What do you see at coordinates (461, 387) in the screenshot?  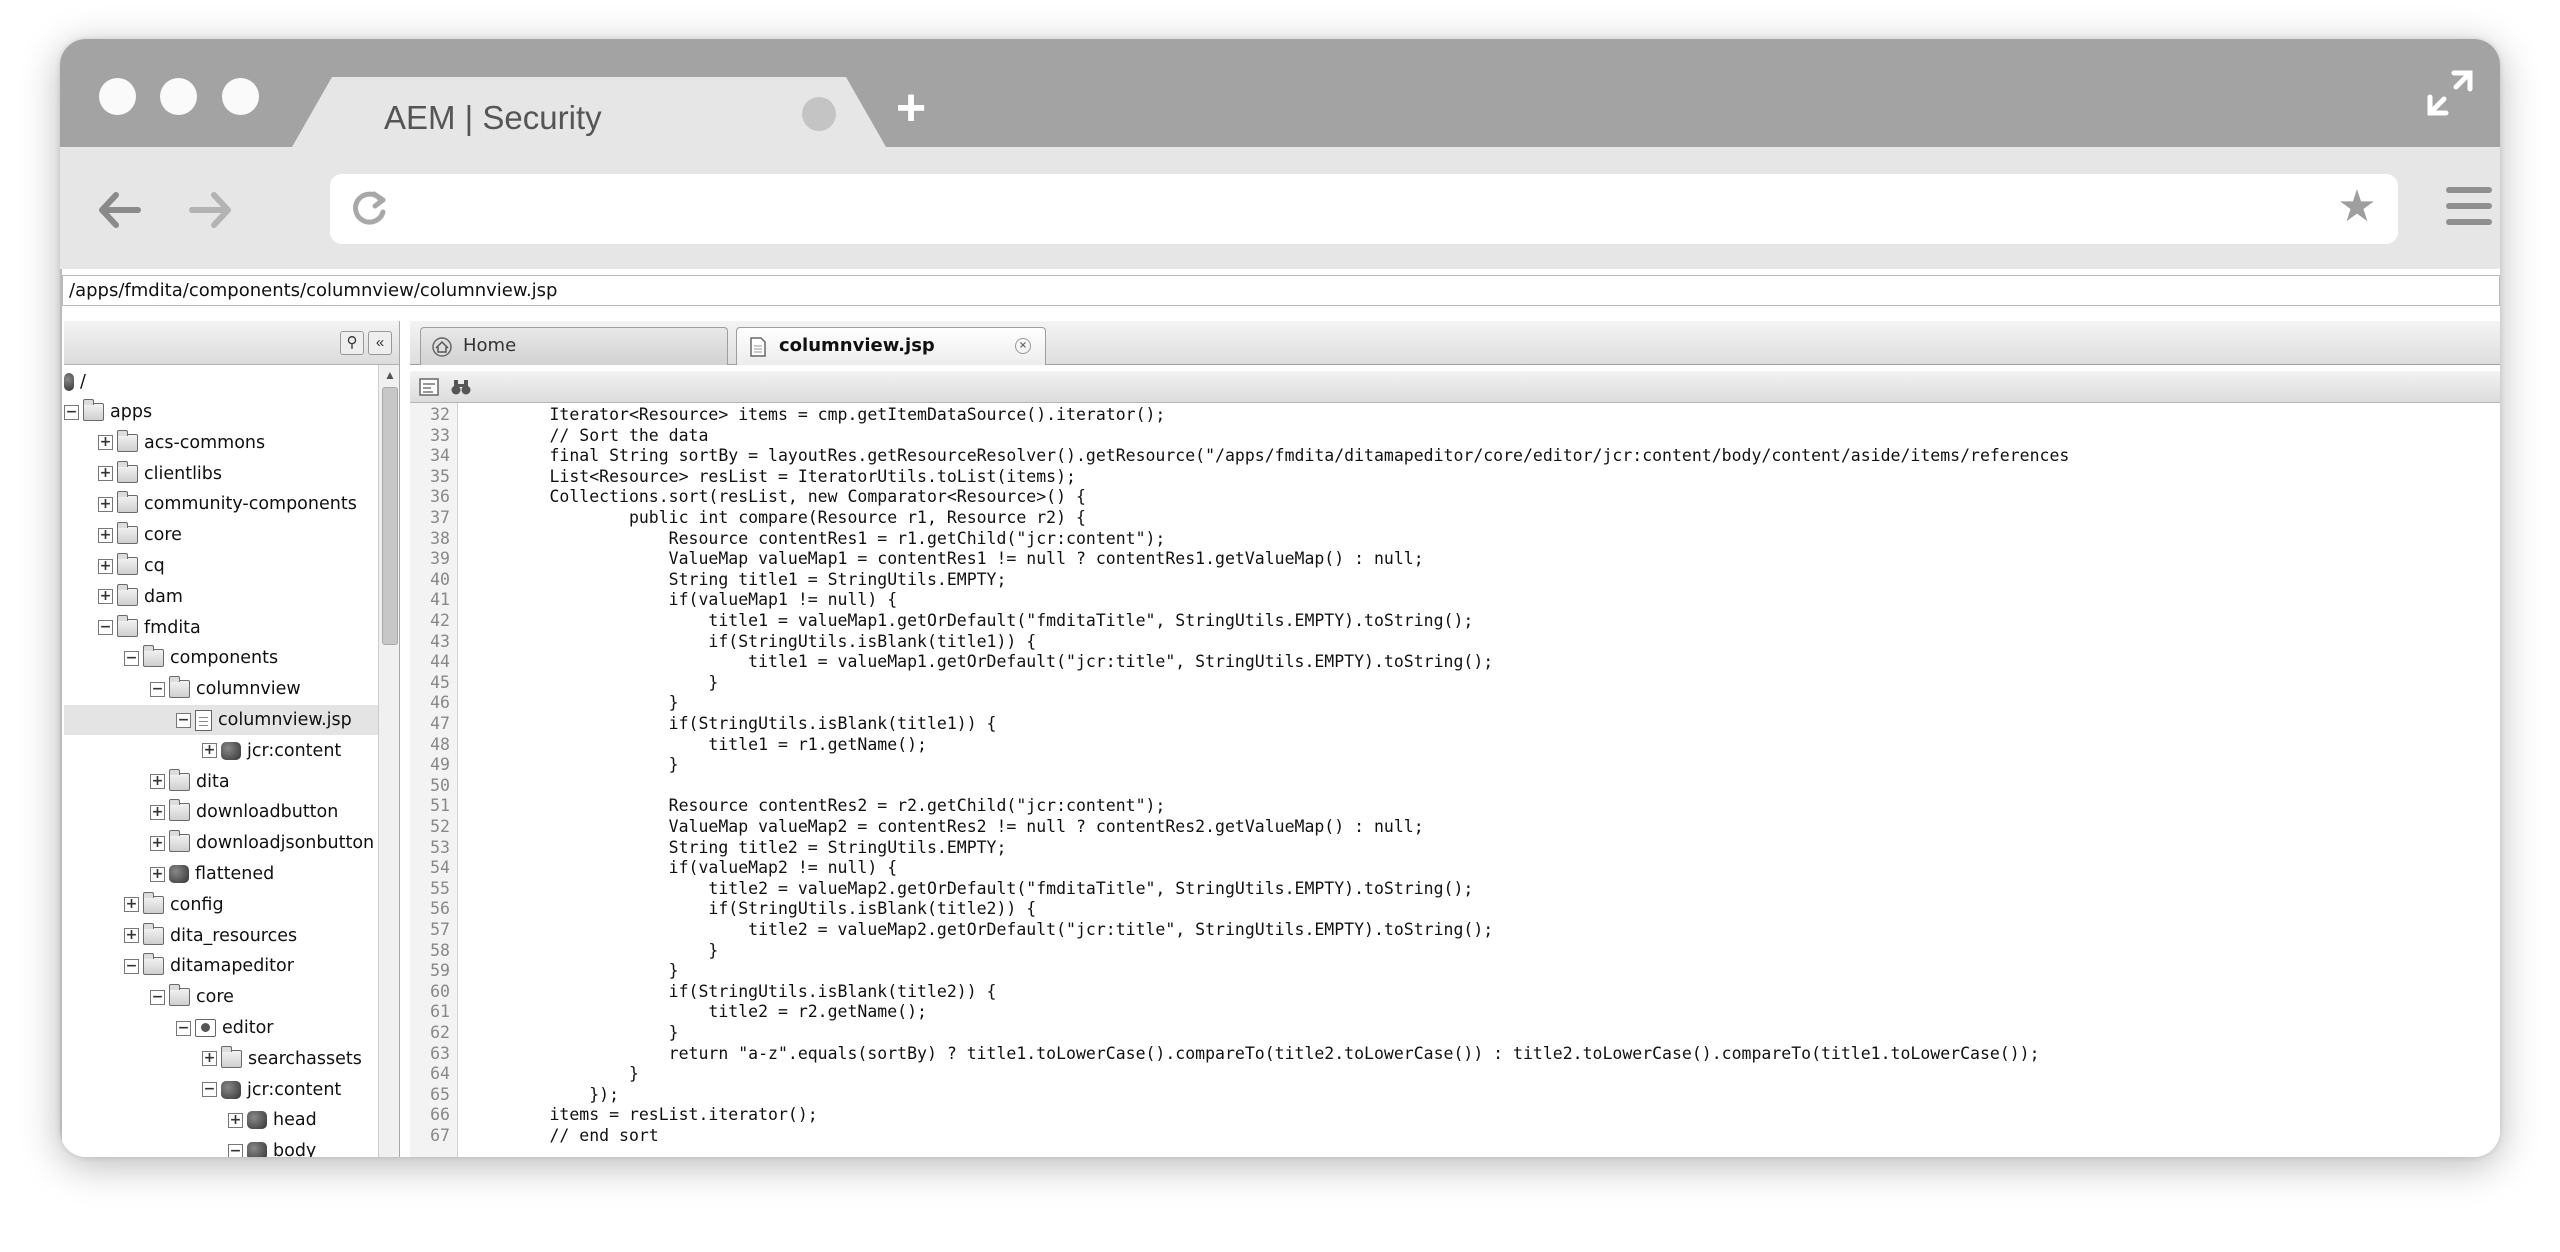 I see `binoculars-icon` at bounding box center [461, 387].